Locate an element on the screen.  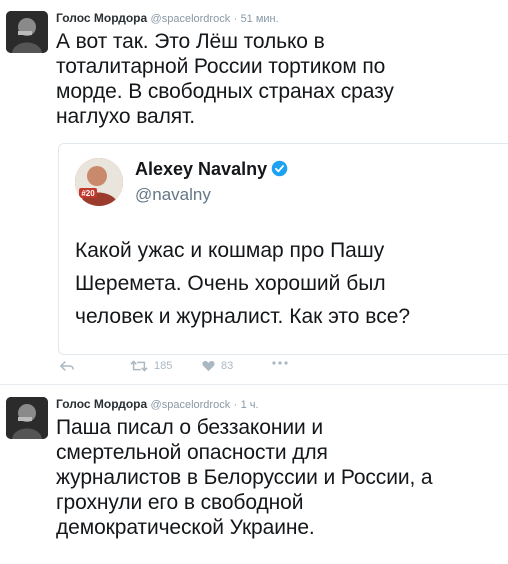
like-button: 83 is located at coordinates (217, 366).